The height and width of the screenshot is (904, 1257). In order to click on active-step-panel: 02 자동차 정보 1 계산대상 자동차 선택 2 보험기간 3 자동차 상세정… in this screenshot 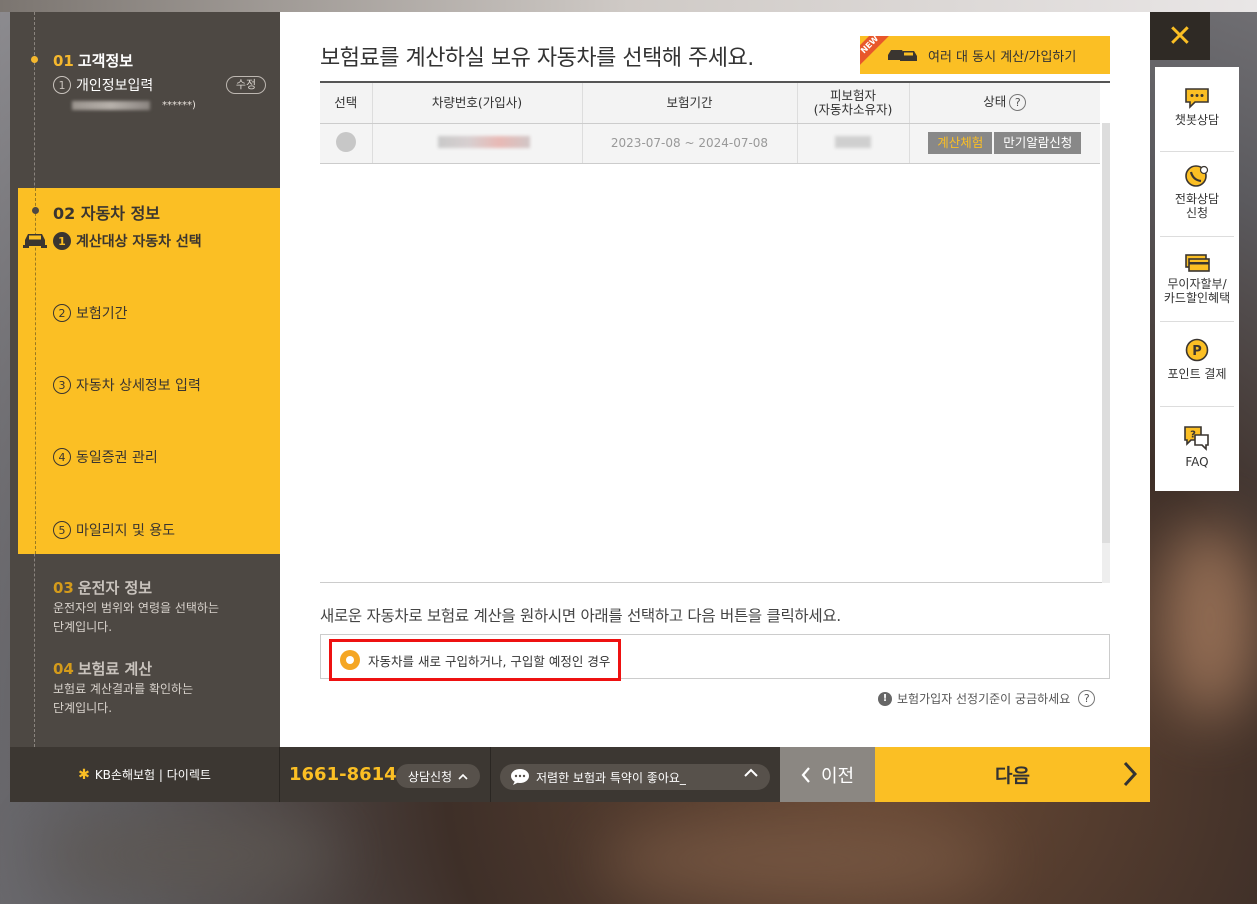, I will do `click(149, 371)`.